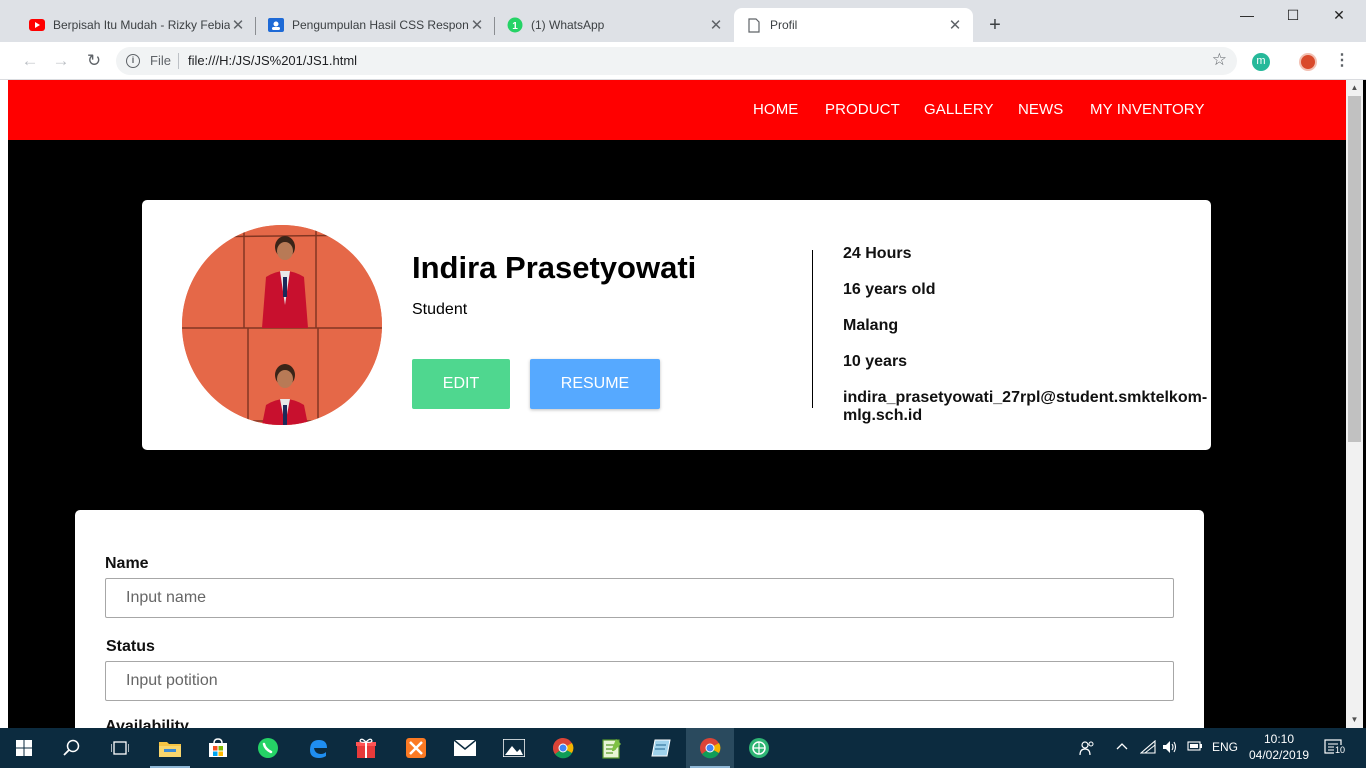 This screenshot has height=768, width=1366. What do you see at coordinates (147, 723) in the screenshot?
I see `availability-label: Availability` at bounding box center [147, 723].